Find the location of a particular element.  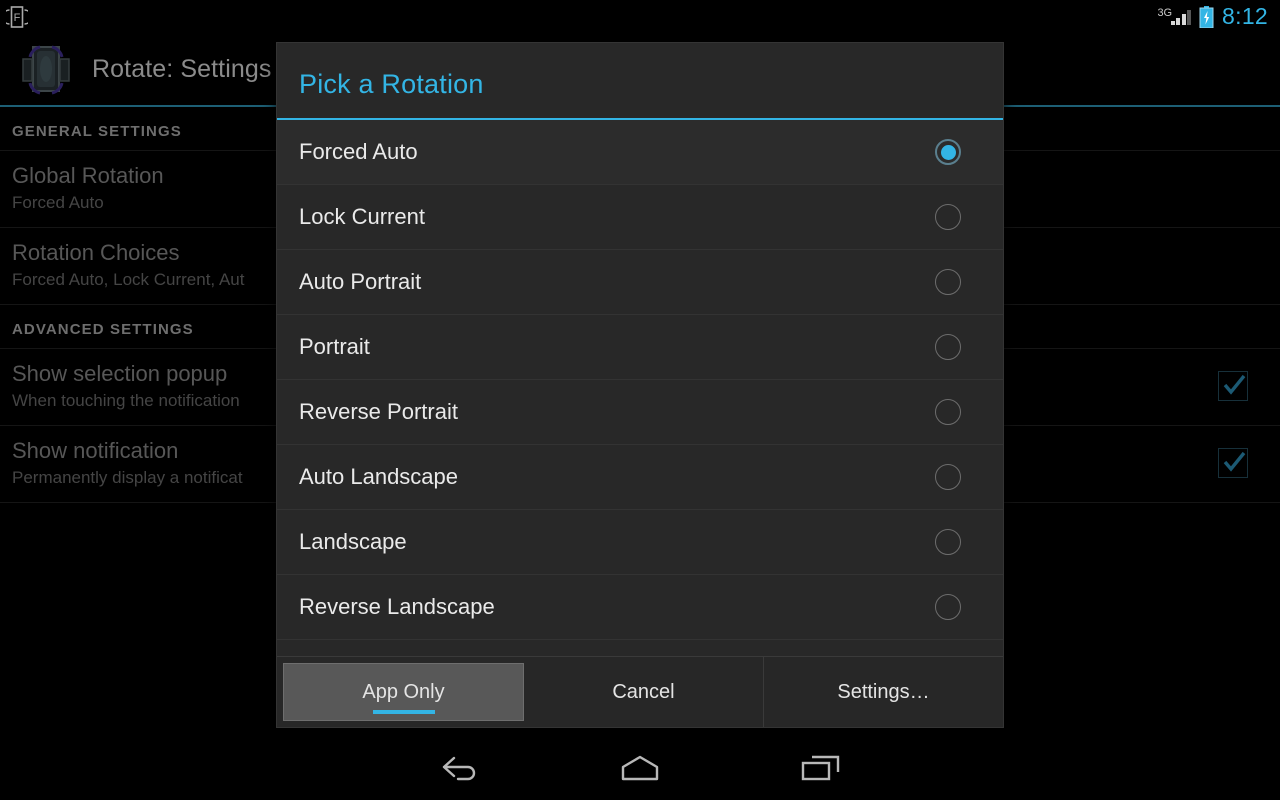

radio-auto-landscape is located at coordinates (948, 477).